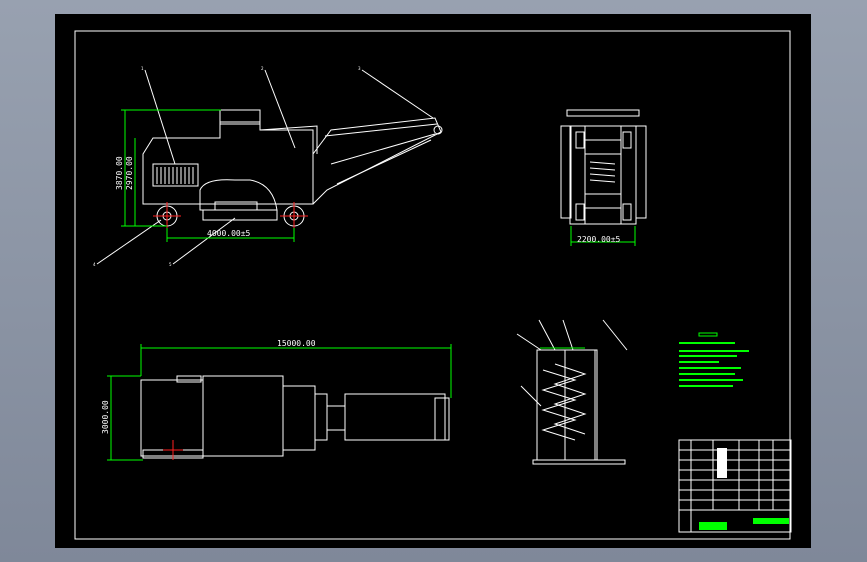 This screenshot has height=562, width=867. Describe the element at coordinates (229, 233) in the screenshot. I see `side-dim-wheelbase: 4000.00±5` at that location.